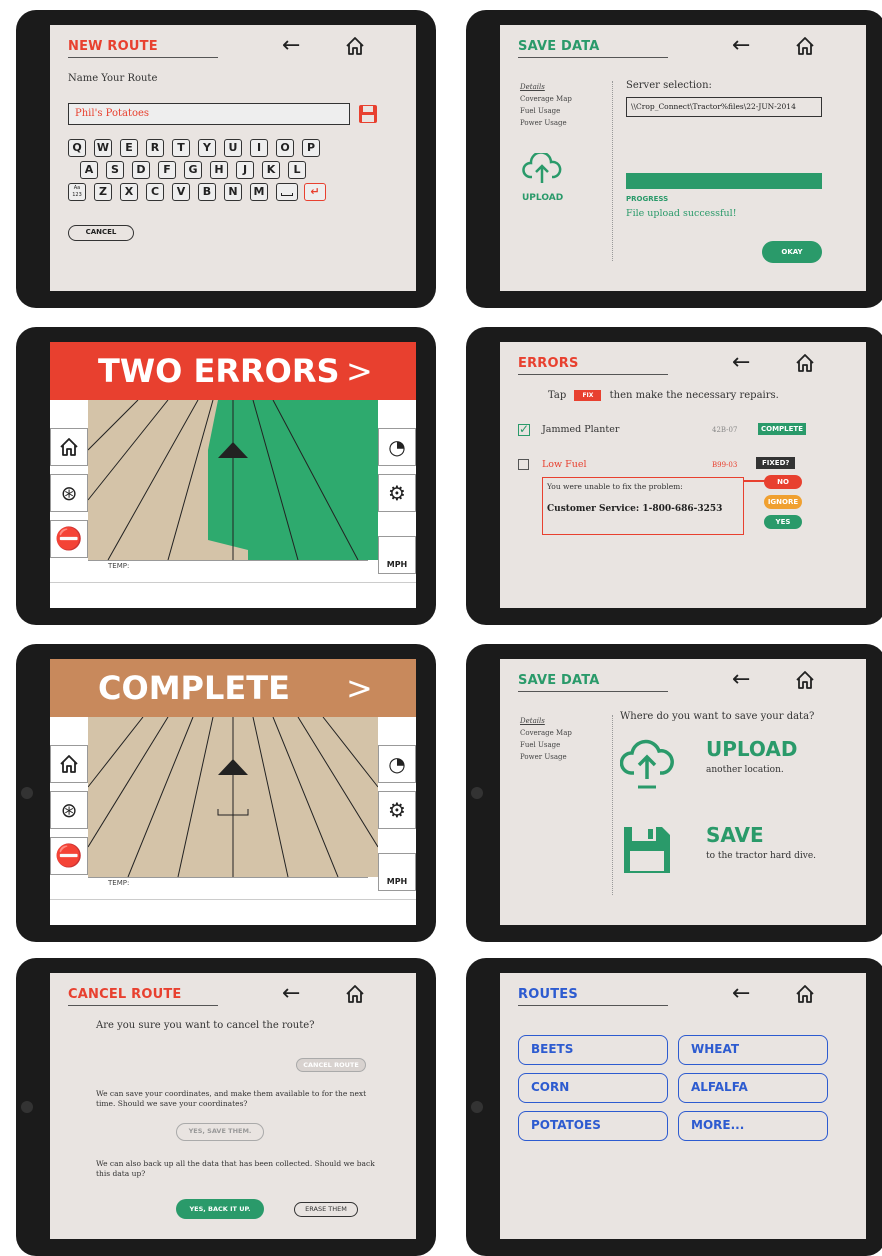 The image size is (882, 1256). Describe the element at coordinates (103, 148) in the screenshot. I see `key-w: W` at that location.